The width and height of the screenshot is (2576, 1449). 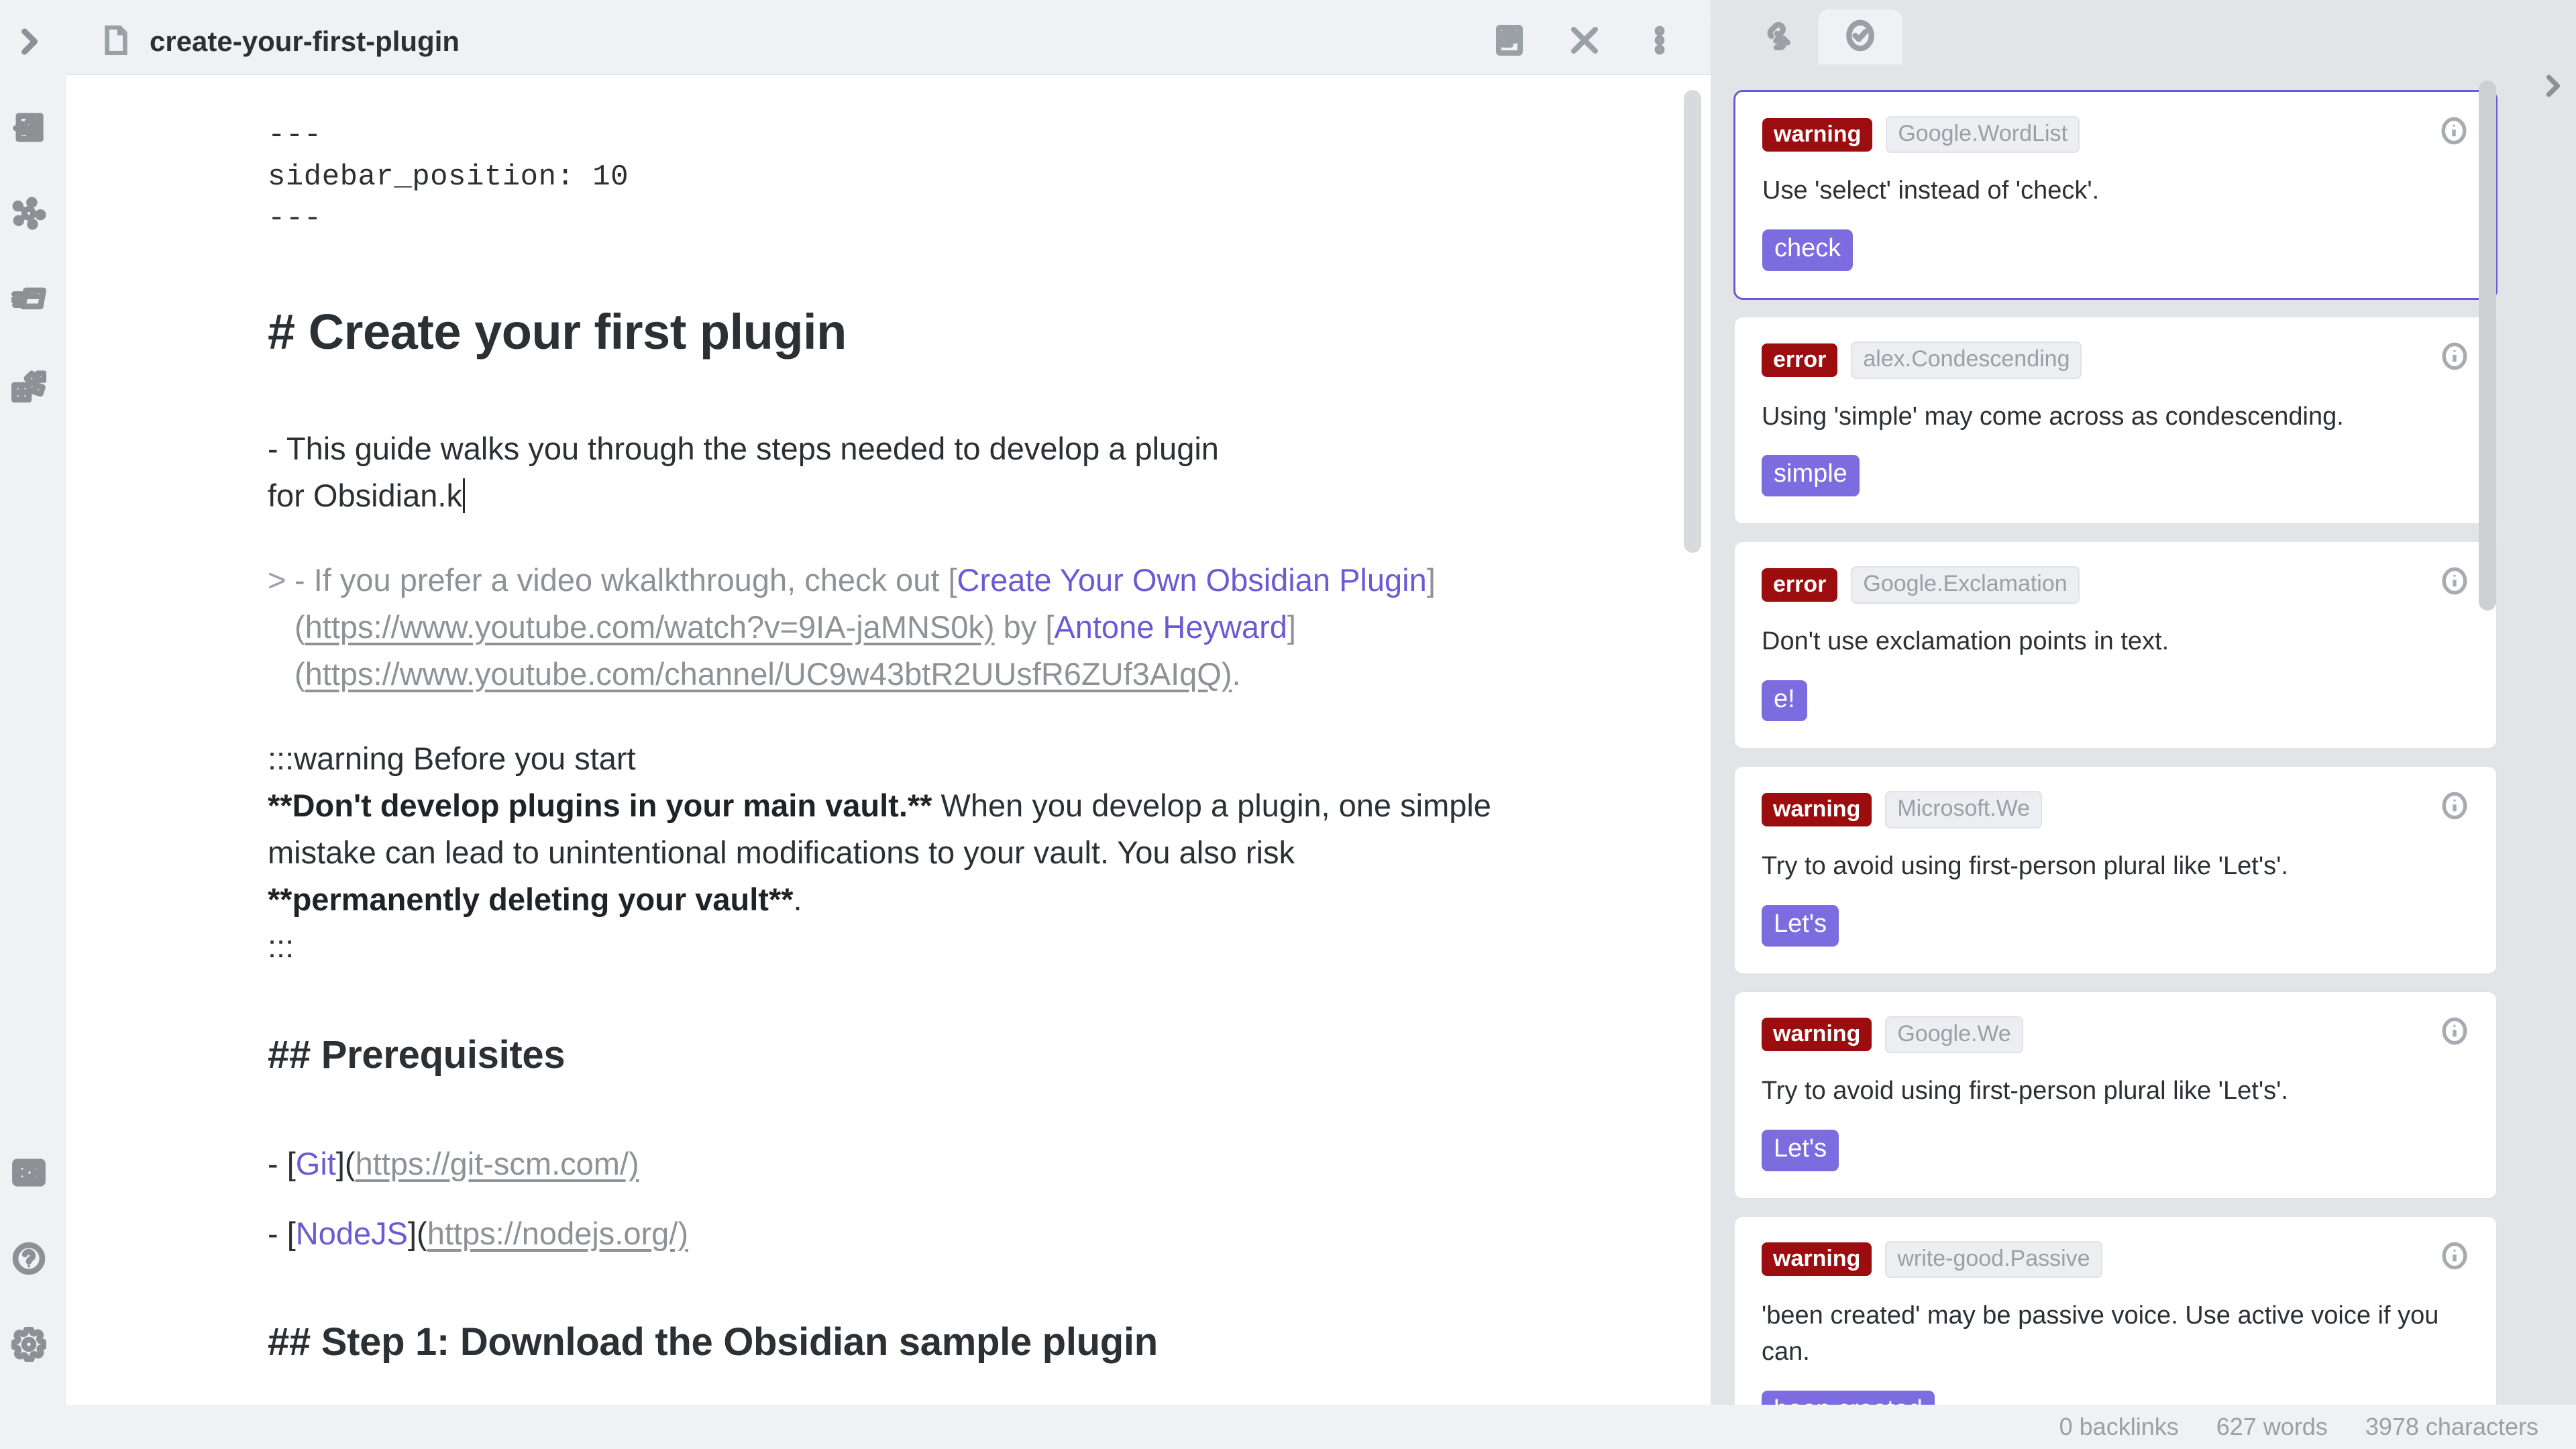 What do you see at coordinates (452, 758) in the screenshot?
I see `callout-open: :::warning Before you start` at bounding box center [452, 758].